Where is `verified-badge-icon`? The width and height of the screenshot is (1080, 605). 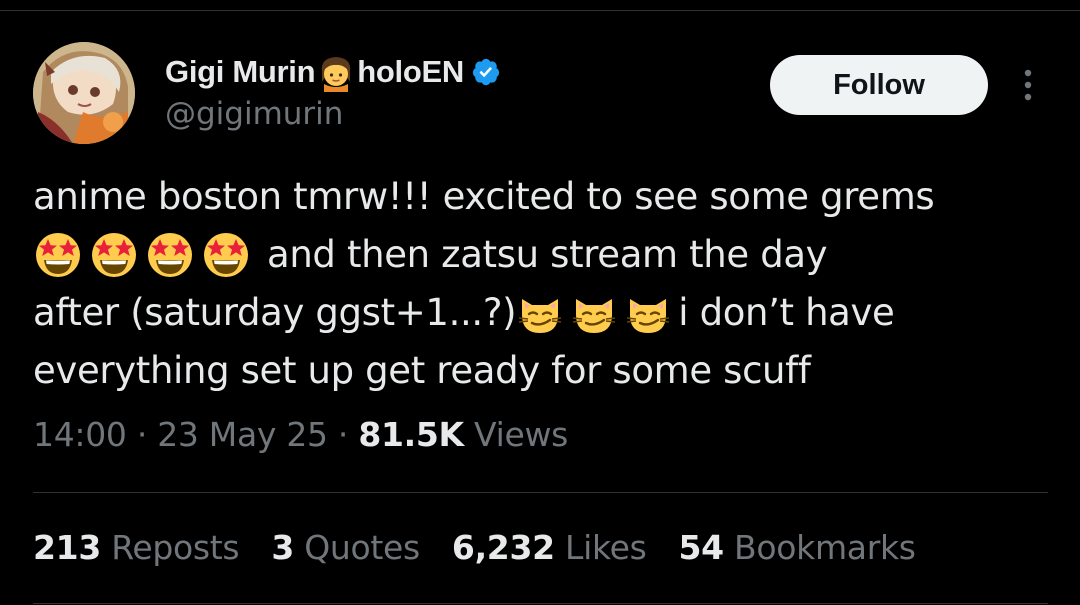 verified-badge-icon is located at coordinates (486, 72).